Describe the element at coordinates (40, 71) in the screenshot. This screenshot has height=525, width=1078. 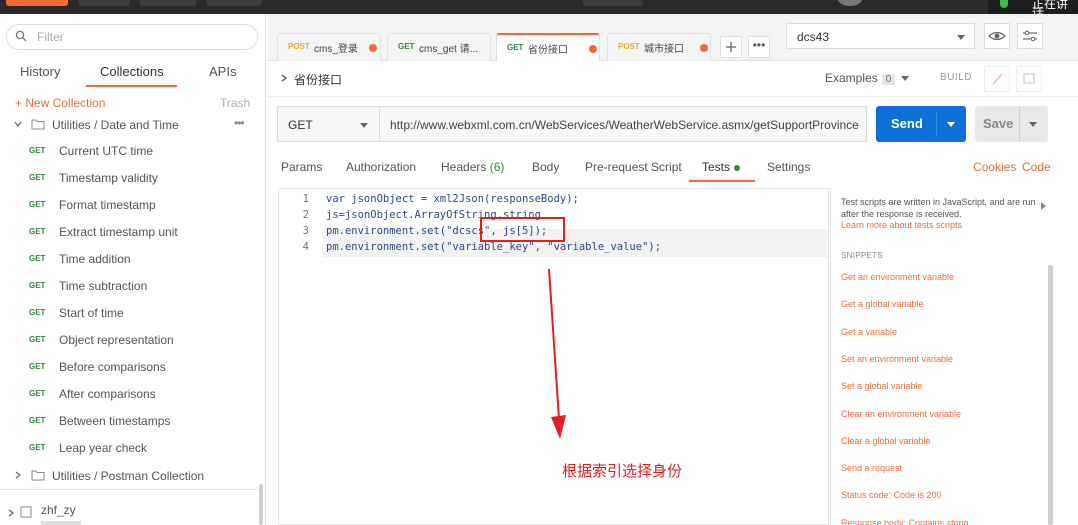
I see `tab-history: History` at that location.